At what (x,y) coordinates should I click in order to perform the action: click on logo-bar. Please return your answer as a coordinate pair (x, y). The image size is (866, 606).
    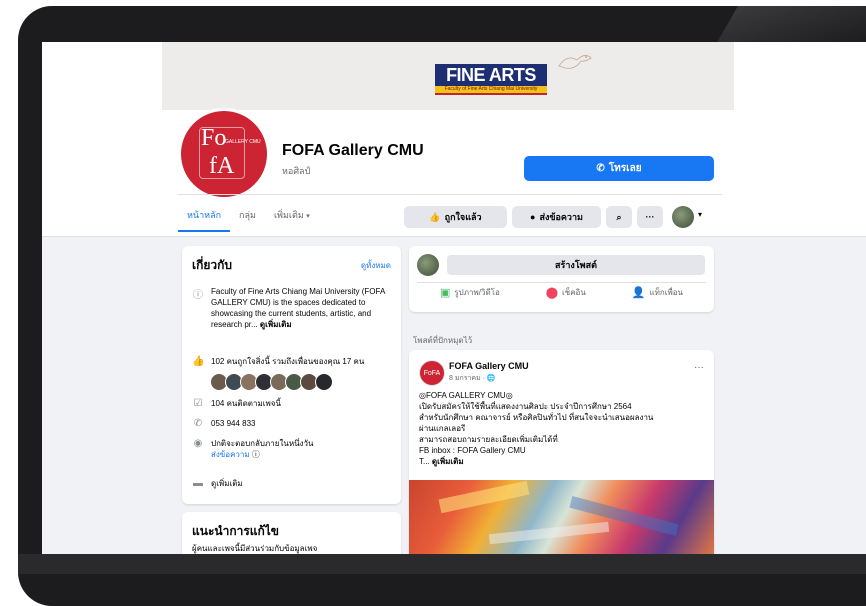
    Looking at the image, I should click on (491, 94).